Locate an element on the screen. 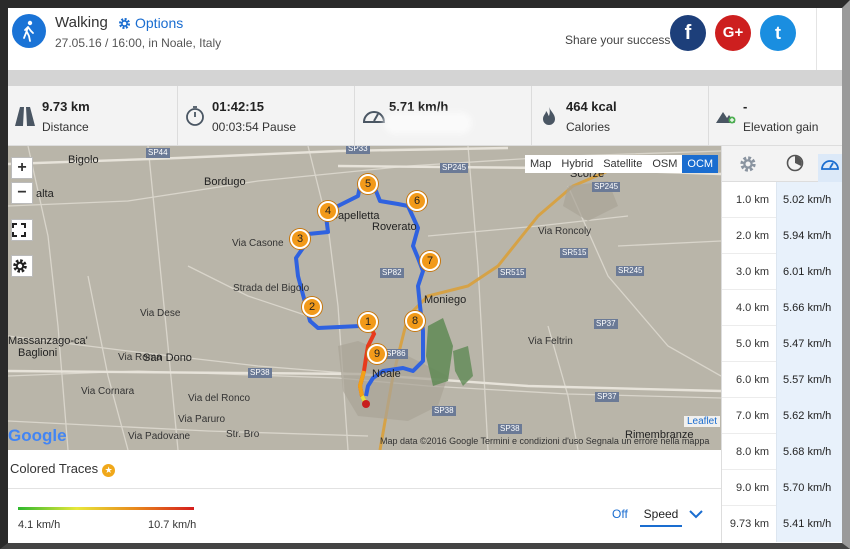 The image size is (850, 549). route-marker: 8 is located at coordinates (415, 321).